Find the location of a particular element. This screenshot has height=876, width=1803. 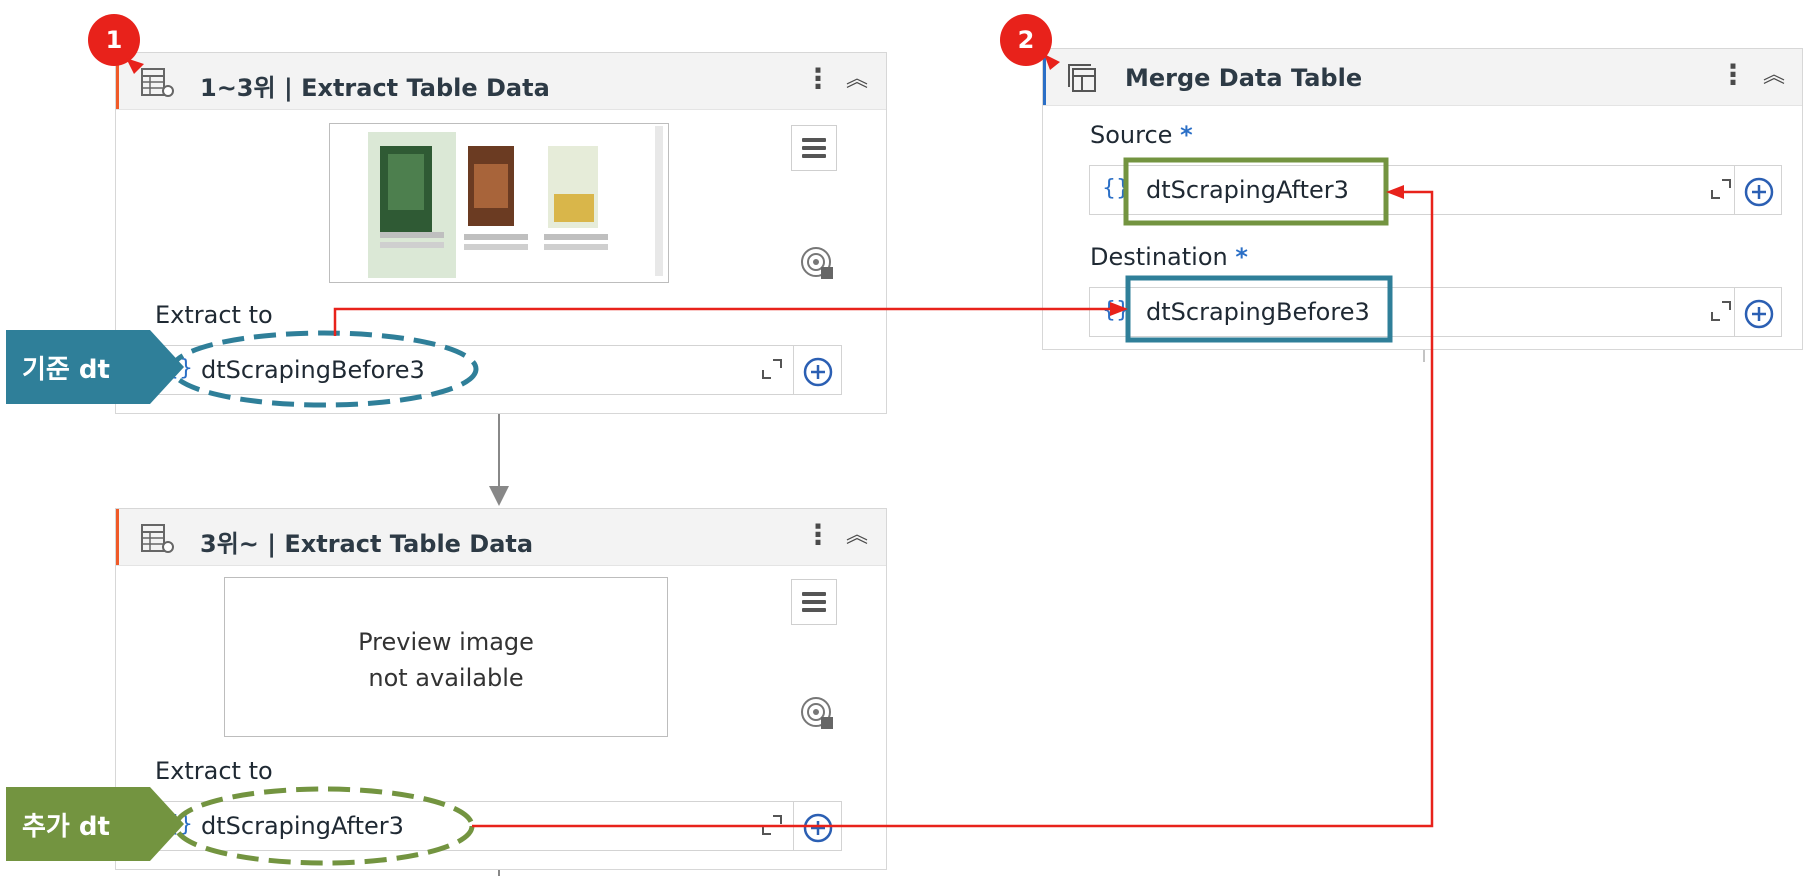

badge-pointer is located at coordinates (593, 64).